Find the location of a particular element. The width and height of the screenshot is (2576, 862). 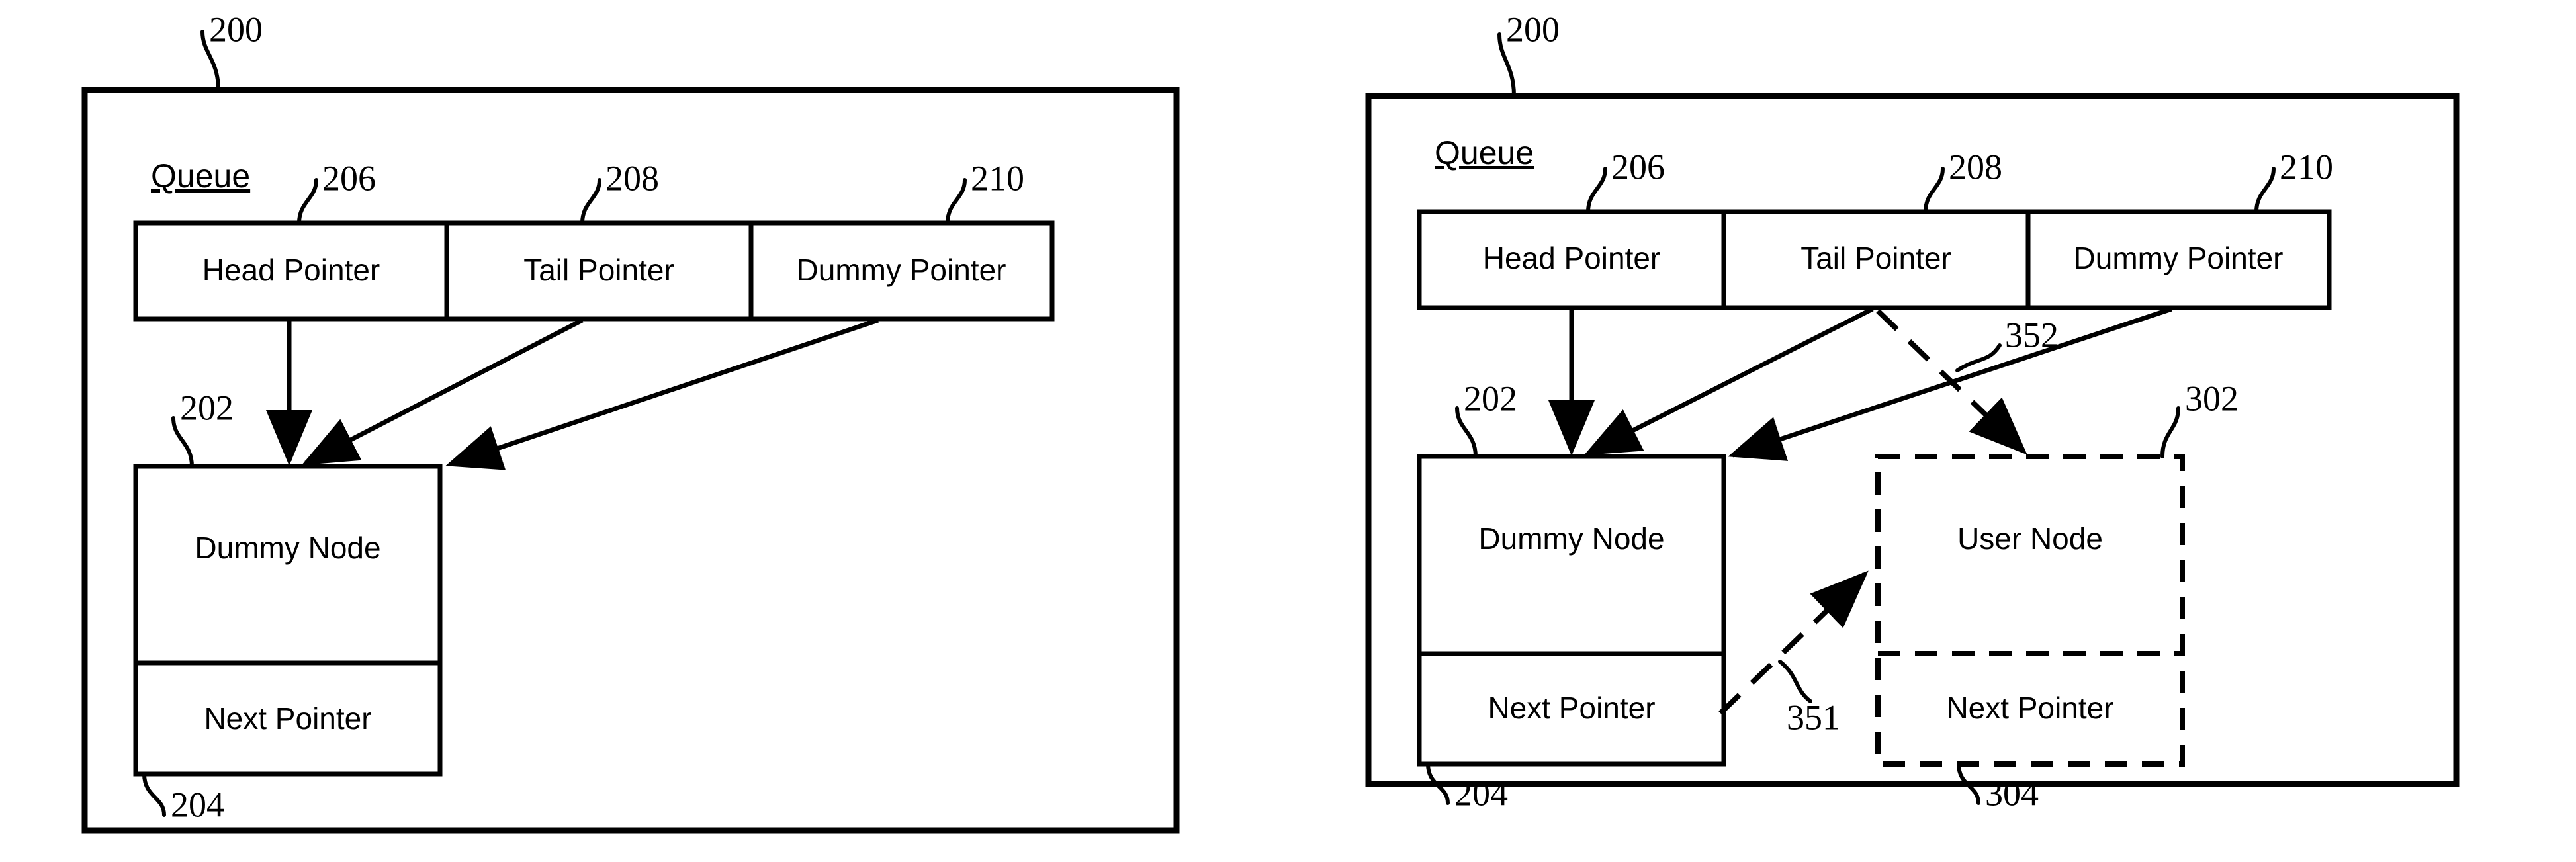

right-dummy-pointer-label: Dummy Pointer is located at coordinates (2179, 258).